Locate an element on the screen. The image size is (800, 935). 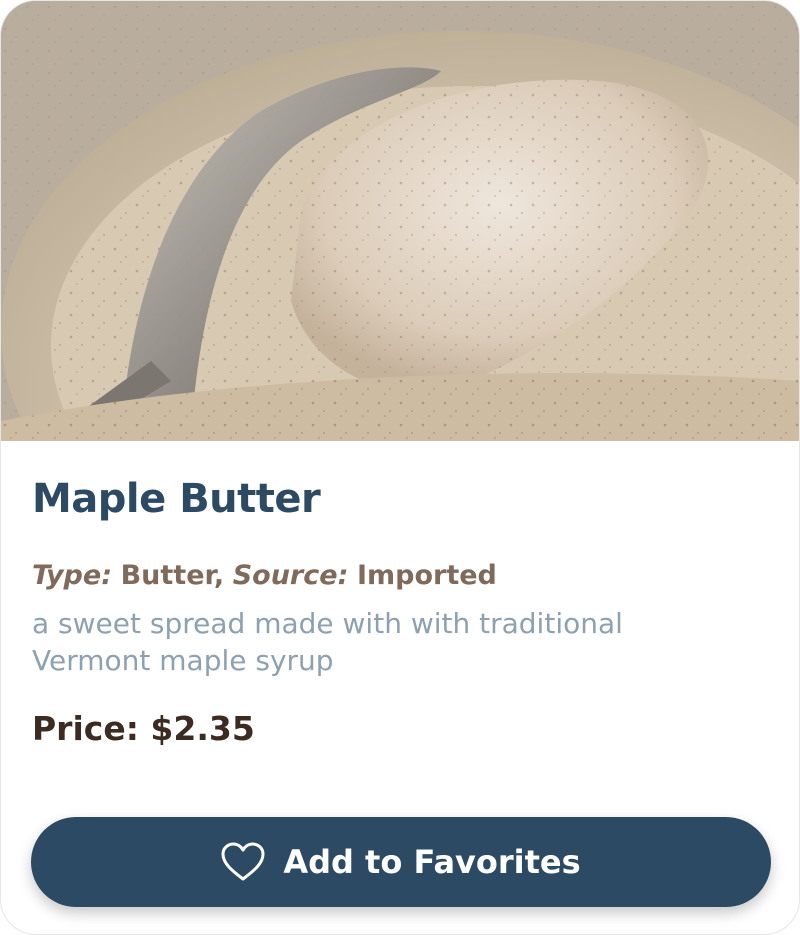
product-price: Price: $2.35 is located at coordinates (143, 728).